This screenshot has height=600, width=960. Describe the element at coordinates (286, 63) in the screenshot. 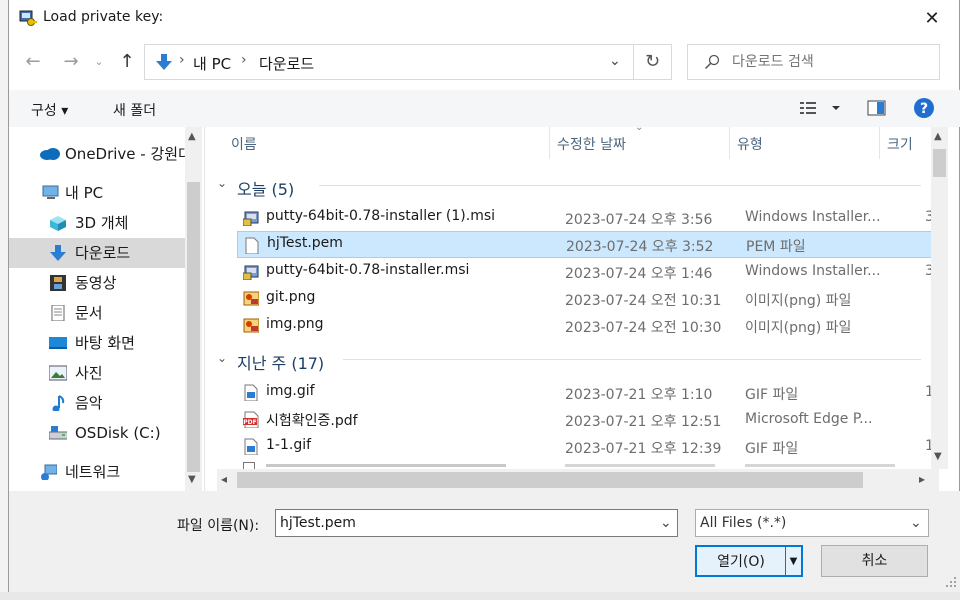

I see `breadcrumb-downloads: 다운로드` at that location.